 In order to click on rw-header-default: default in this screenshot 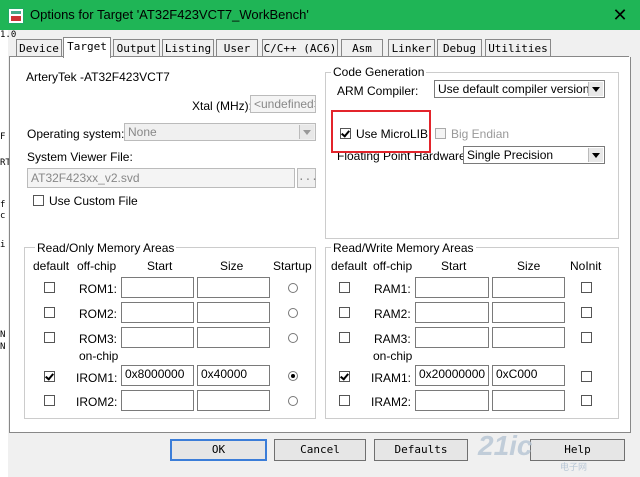, I will do `click(349, 266)`.